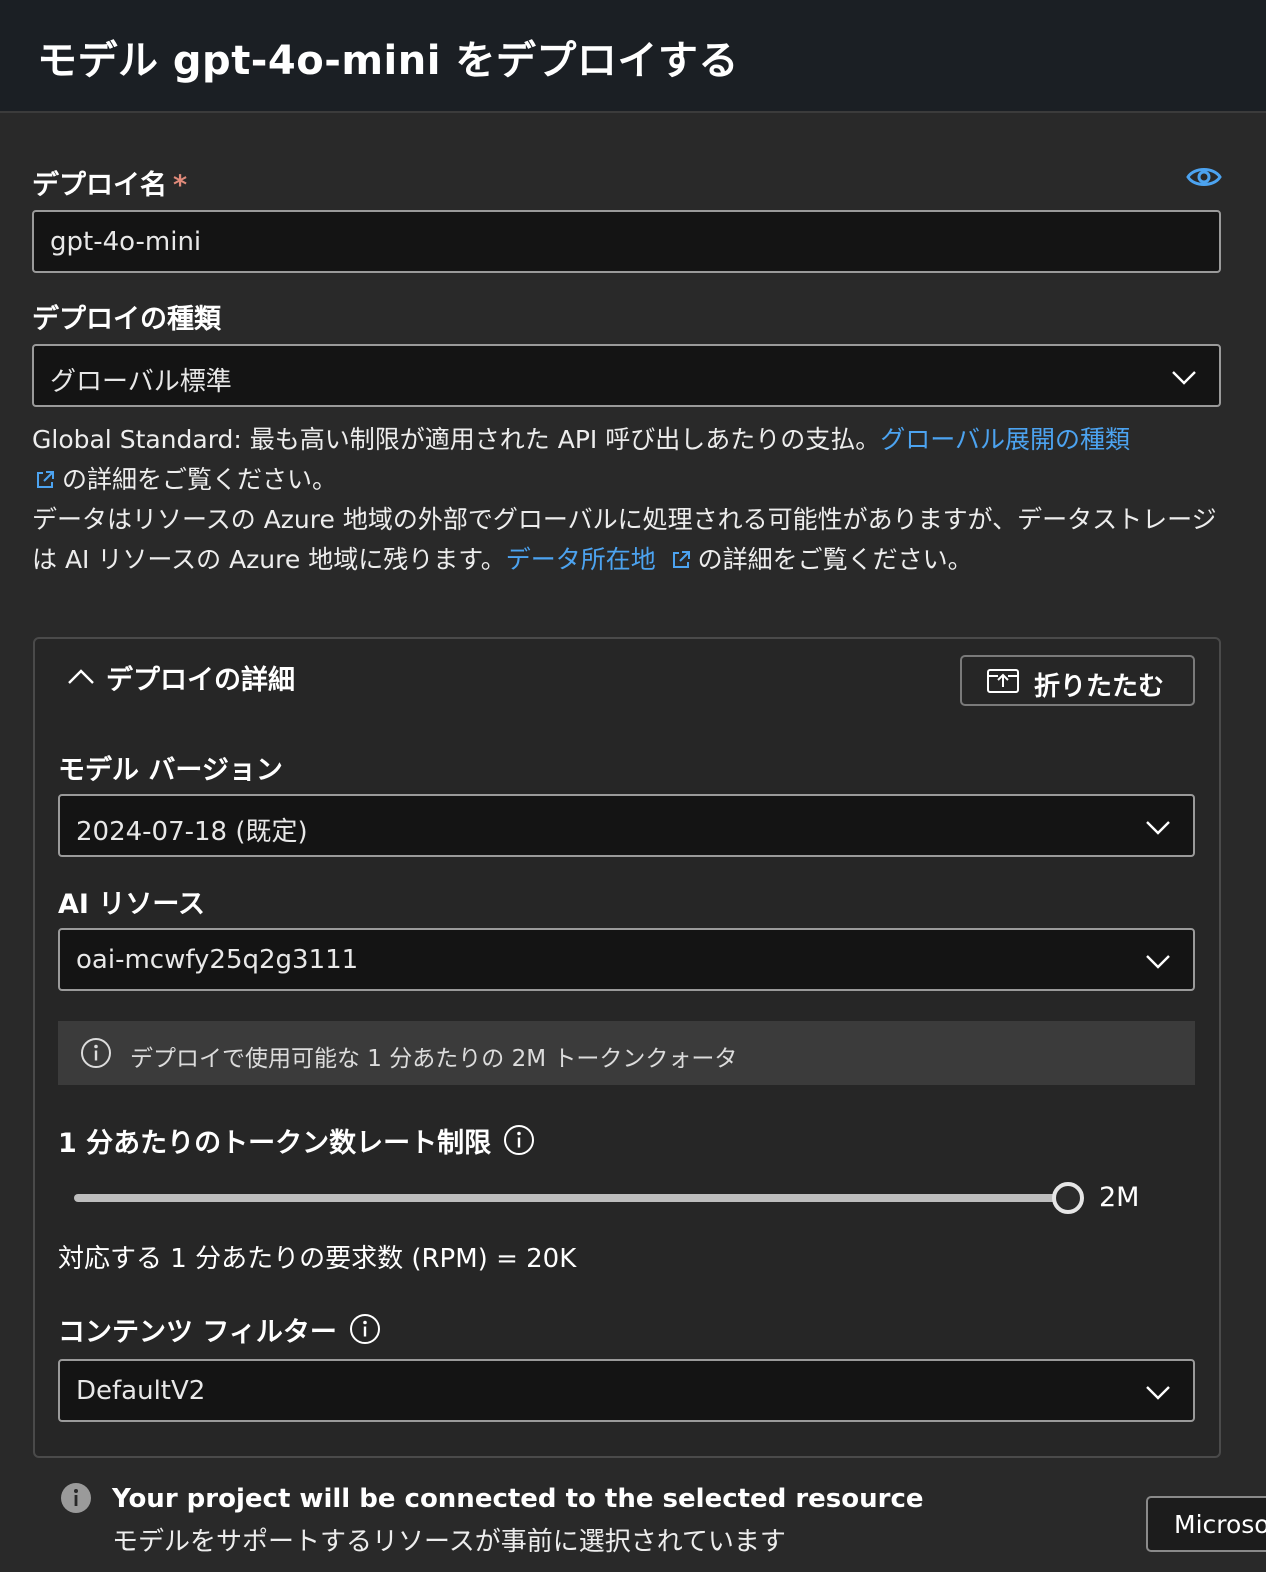 Image resolution: width=1266 pixels, height=1572 pixels. Describe the element at coordinates (1003, 681) in the screenshot. I see `collapse-panel-icon` at that location.